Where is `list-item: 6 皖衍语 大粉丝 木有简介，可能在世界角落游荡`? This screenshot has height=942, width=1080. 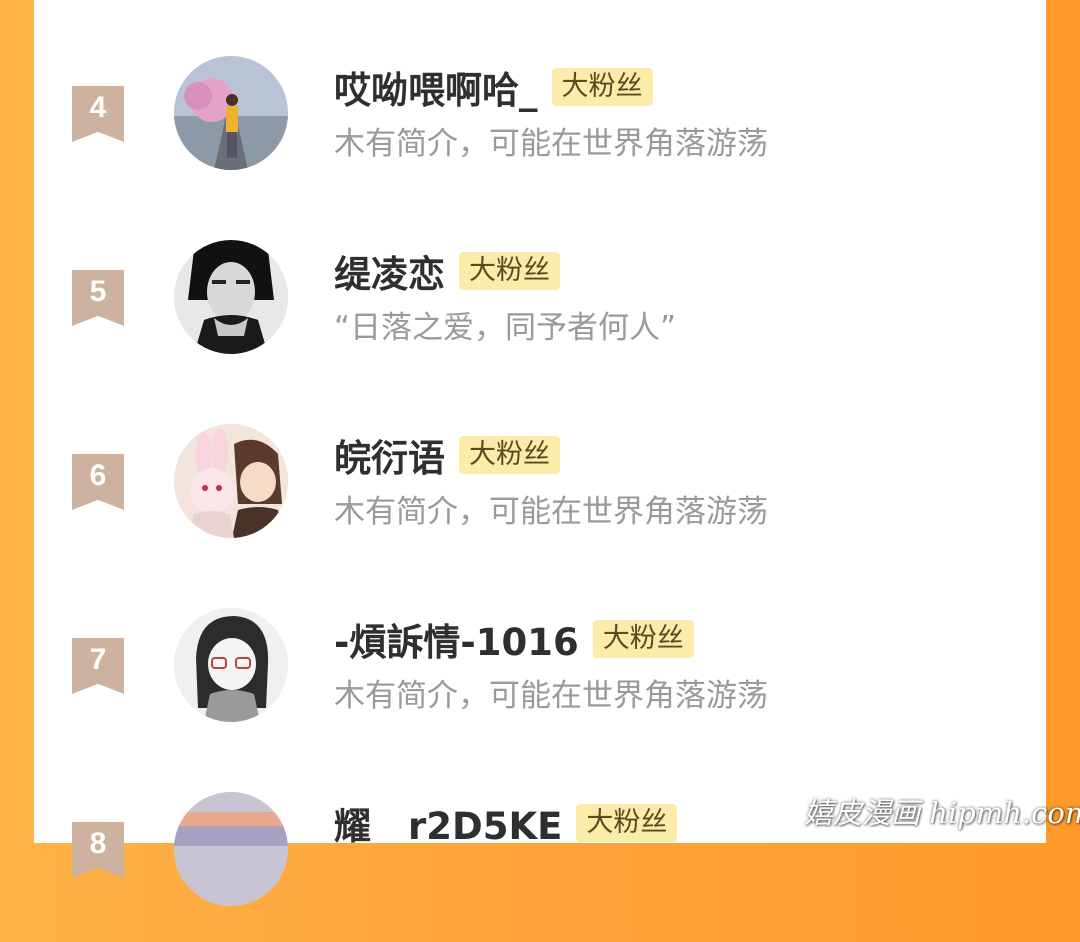
list-item: 6 皖衍语 大粉丝 木有简介，可能在世界角落游荡 is located at coordinates (540, 499).